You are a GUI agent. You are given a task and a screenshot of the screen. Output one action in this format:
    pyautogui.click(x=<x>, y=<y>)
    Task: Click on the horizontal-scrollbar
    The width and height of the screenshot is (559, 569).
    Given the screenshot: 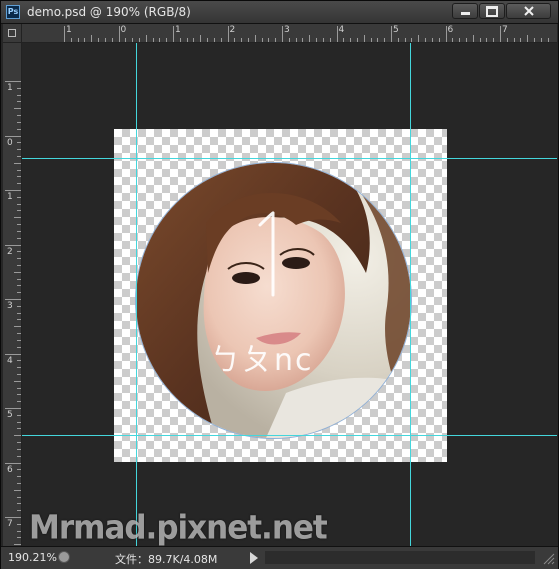 What is the action you would take?
    pyautogui.click(x=400, y=557)
    